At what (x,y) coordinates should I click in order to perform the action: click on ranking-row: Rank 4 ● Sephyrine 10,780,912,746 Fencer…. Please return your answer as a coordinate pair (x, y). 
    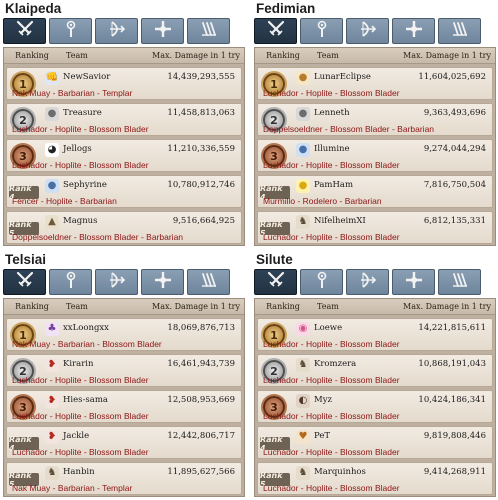
    Looking at the image, I should click on (124, 191).